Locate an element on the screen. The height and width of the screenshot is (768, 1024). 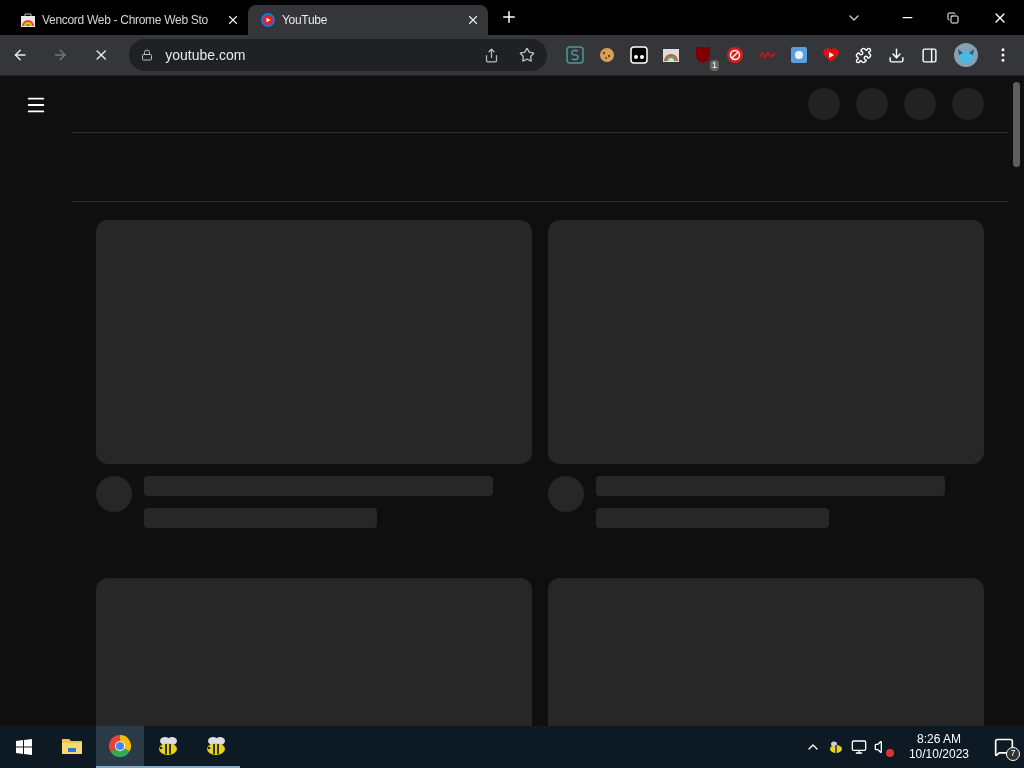
new-tab-icon is located at coordinates (509, 17).